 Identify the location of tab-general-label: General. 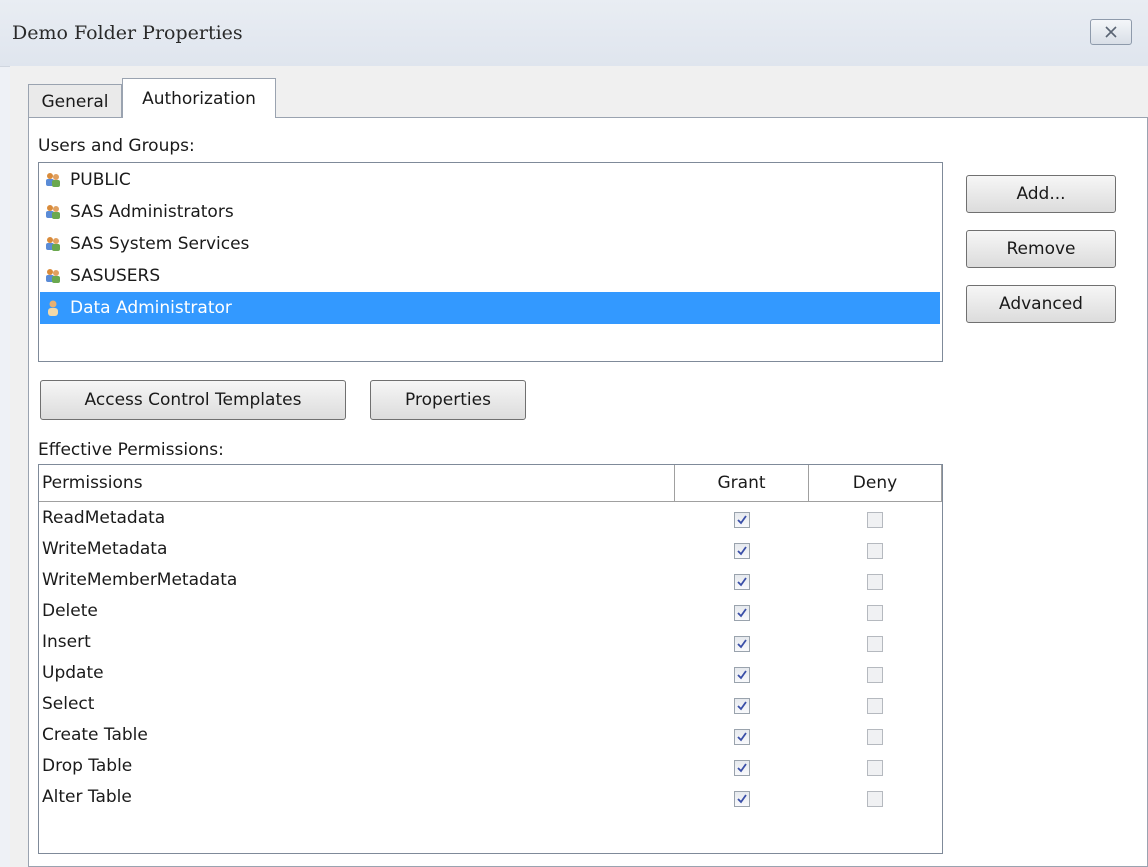
(75, 101).